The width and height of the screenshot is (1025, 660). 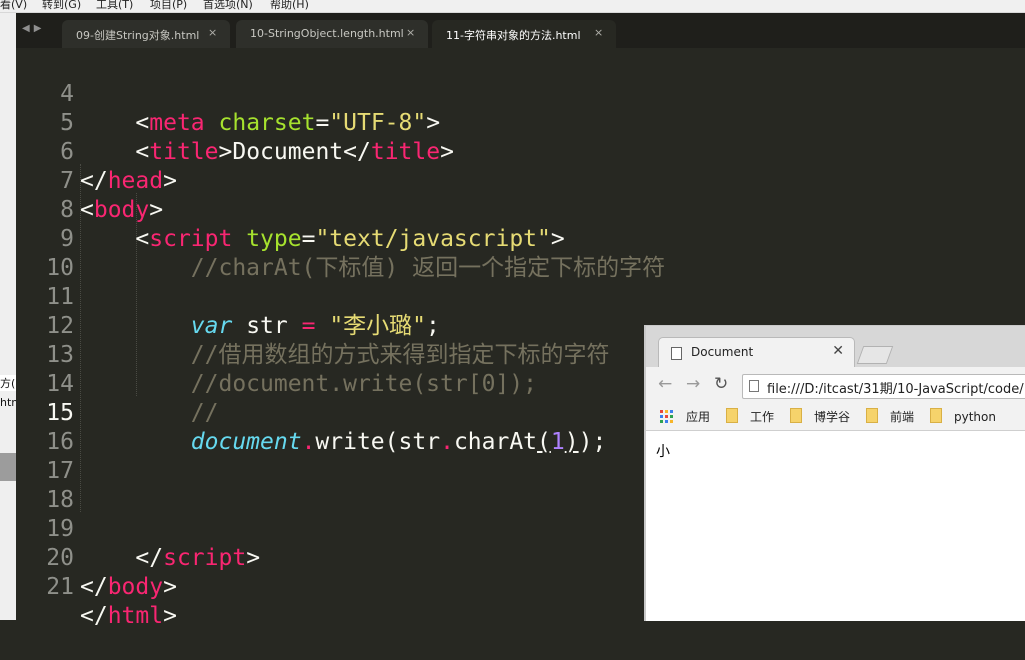 I want to click on code-line: 8 <script type="text/javascript">, so click(x=520, y=209).